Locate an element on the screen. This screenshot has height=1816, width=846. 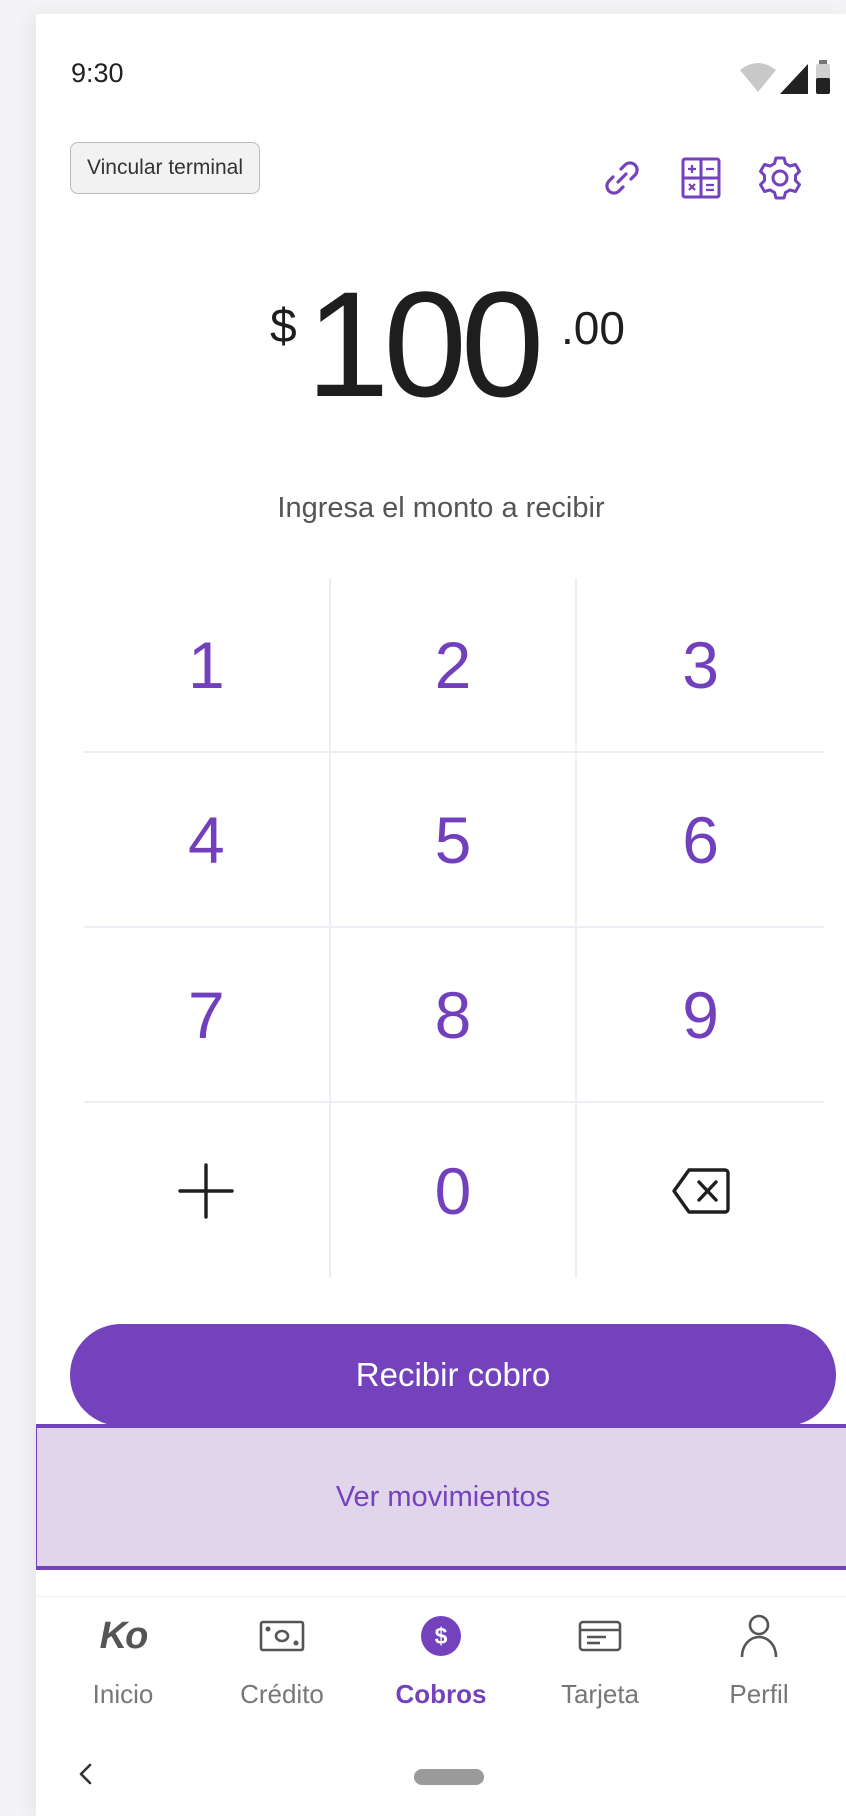
key-4: 4 is located at coordinates (207, 840).